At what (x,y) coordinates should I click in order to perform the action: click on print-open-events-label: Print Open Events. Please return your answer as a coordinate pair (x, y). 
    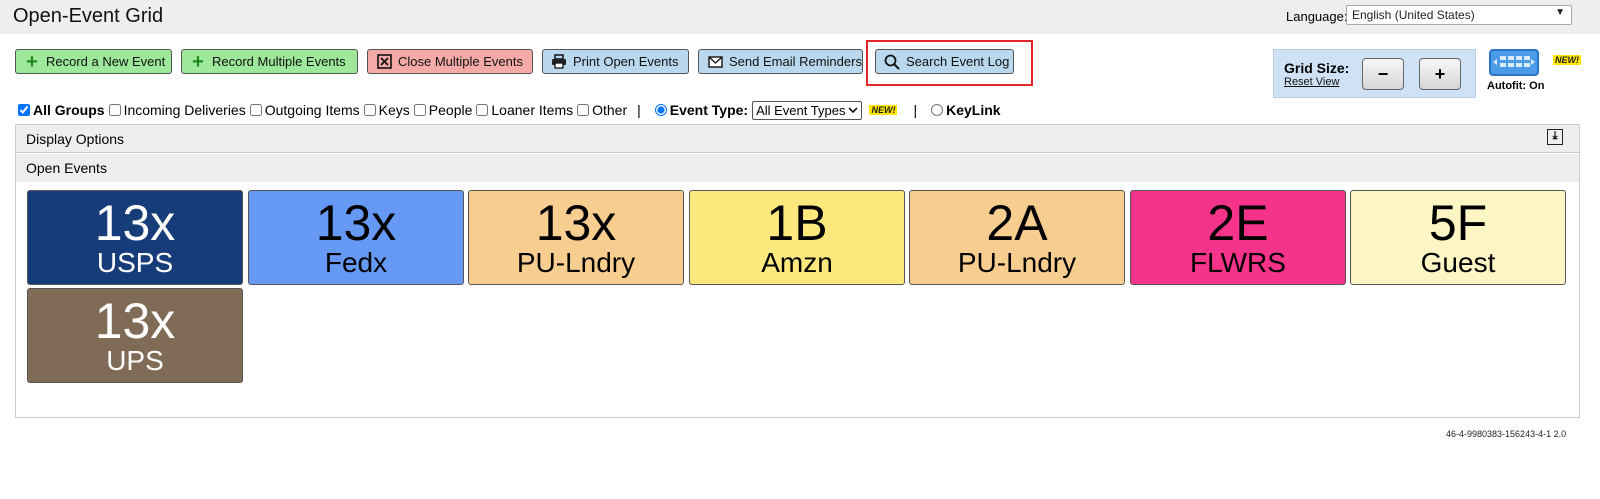
    Looking at the image, I should click on (626, 61).